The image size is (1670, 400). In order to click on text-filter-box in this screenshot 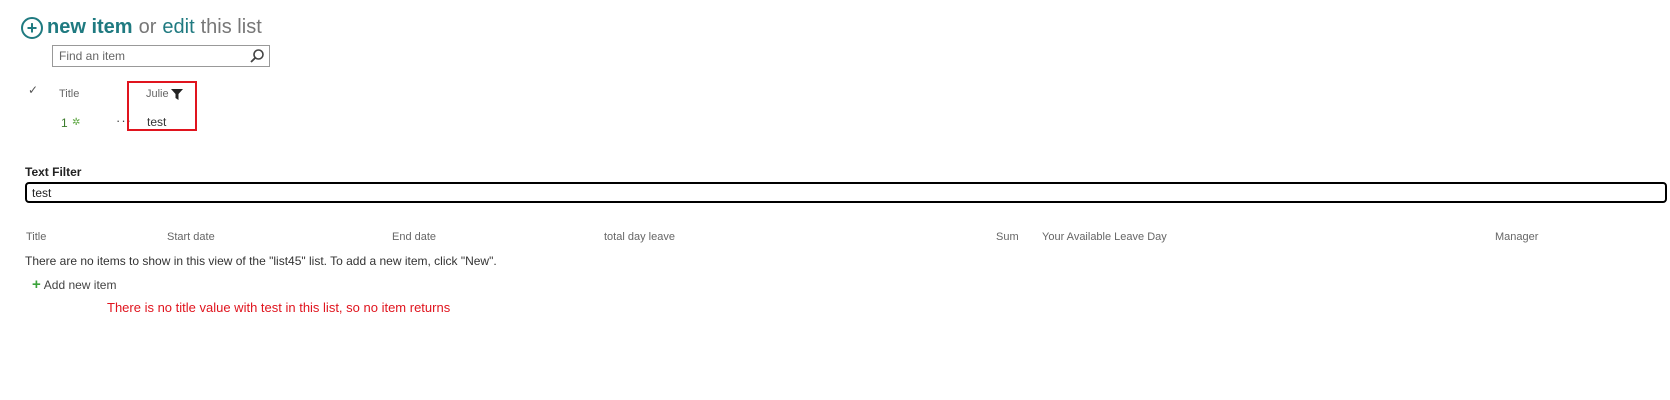, I will do `click(846, 192)`.